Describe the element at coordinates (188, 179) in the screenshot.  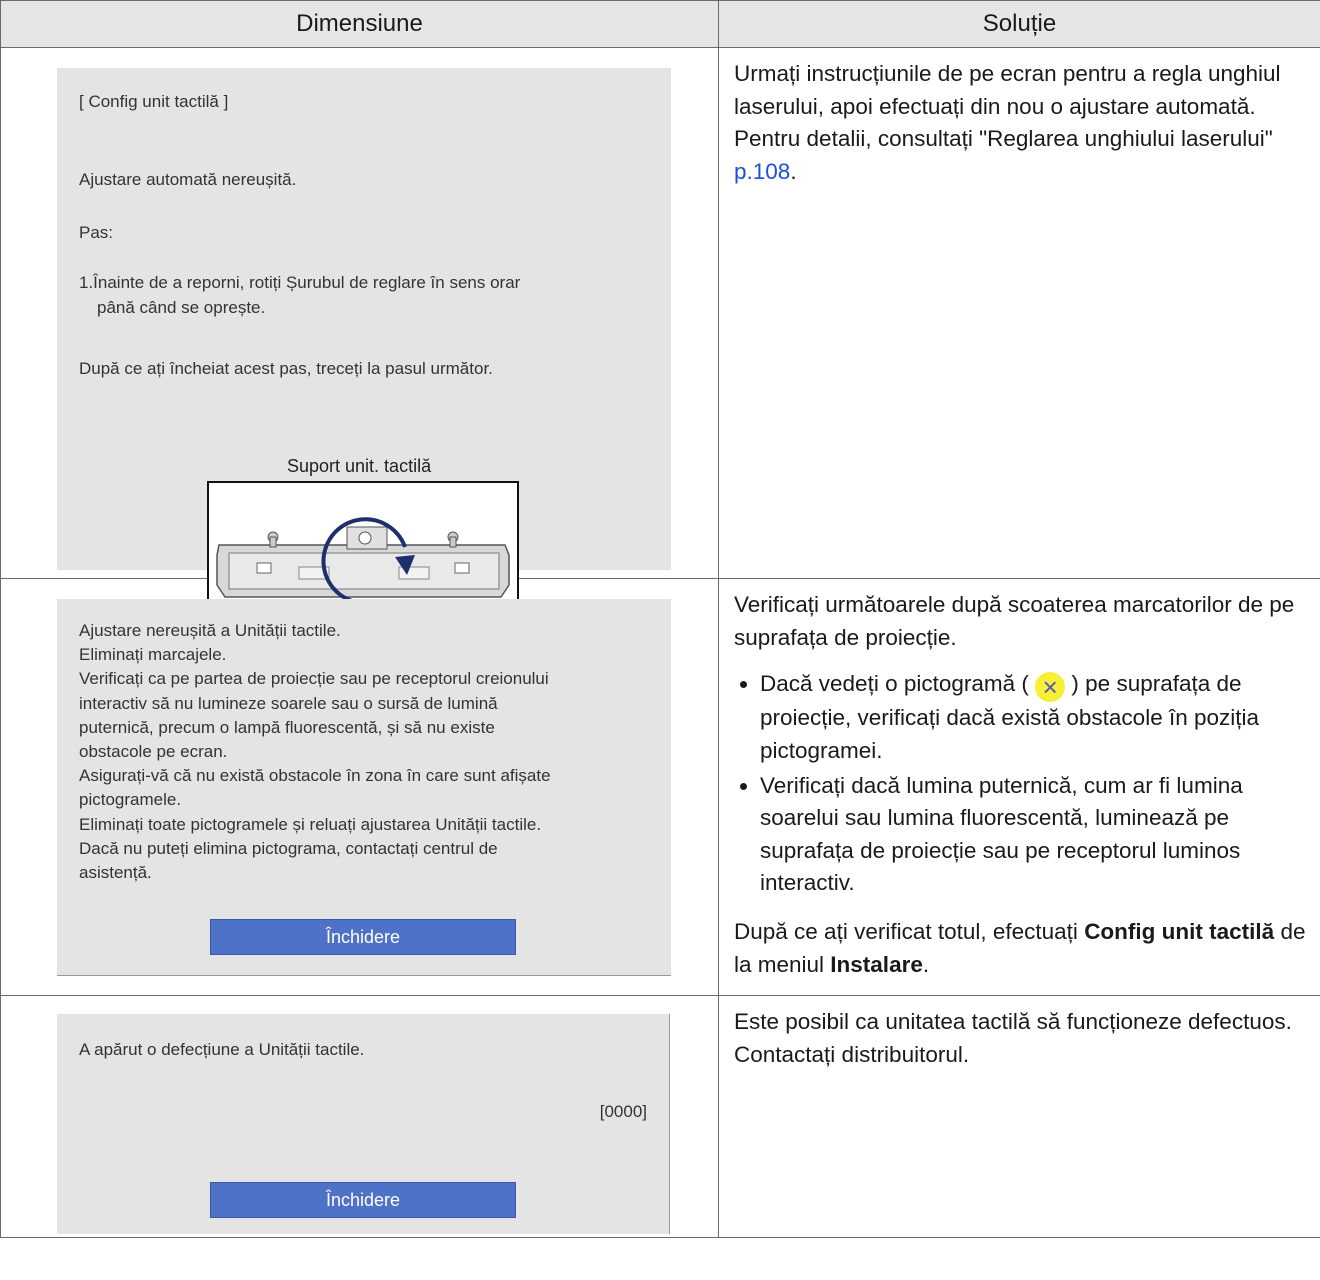
I see `screen-message: Ajustare automată nereușită.` at that location.